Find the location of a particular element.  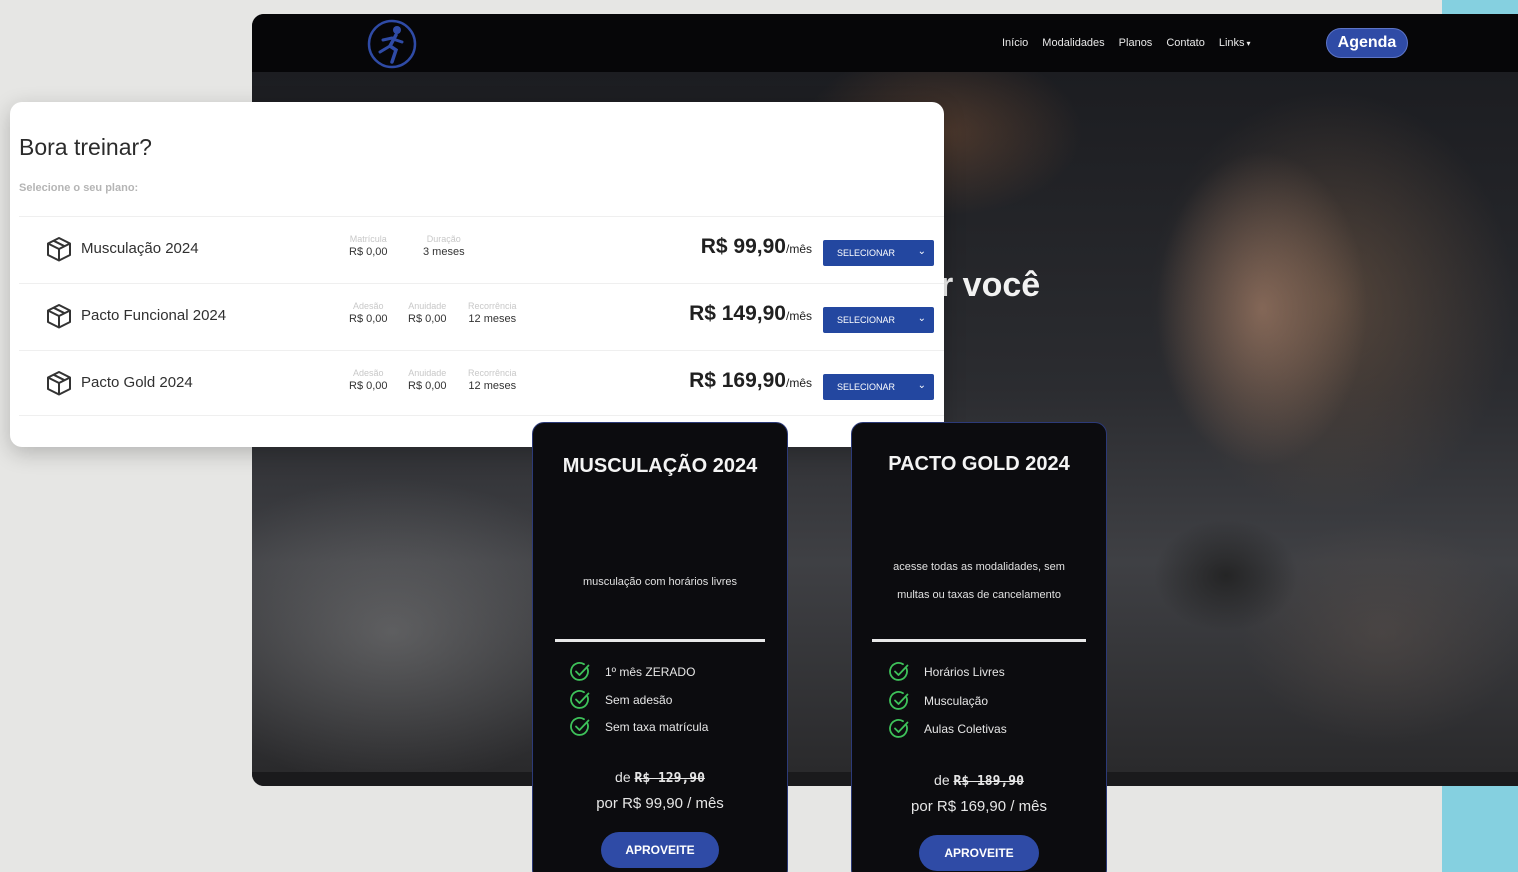

accent-strip-bottom is located at coordinates (1480, 829).